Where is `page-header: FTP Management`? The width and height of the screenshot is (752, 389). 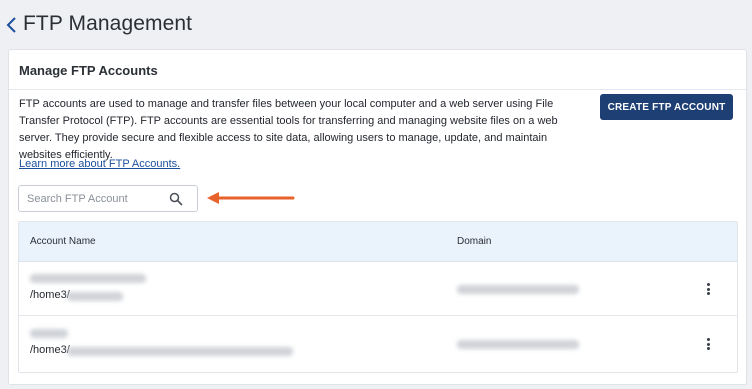 page-header: FTP Management is located at coordinates (376, 25).